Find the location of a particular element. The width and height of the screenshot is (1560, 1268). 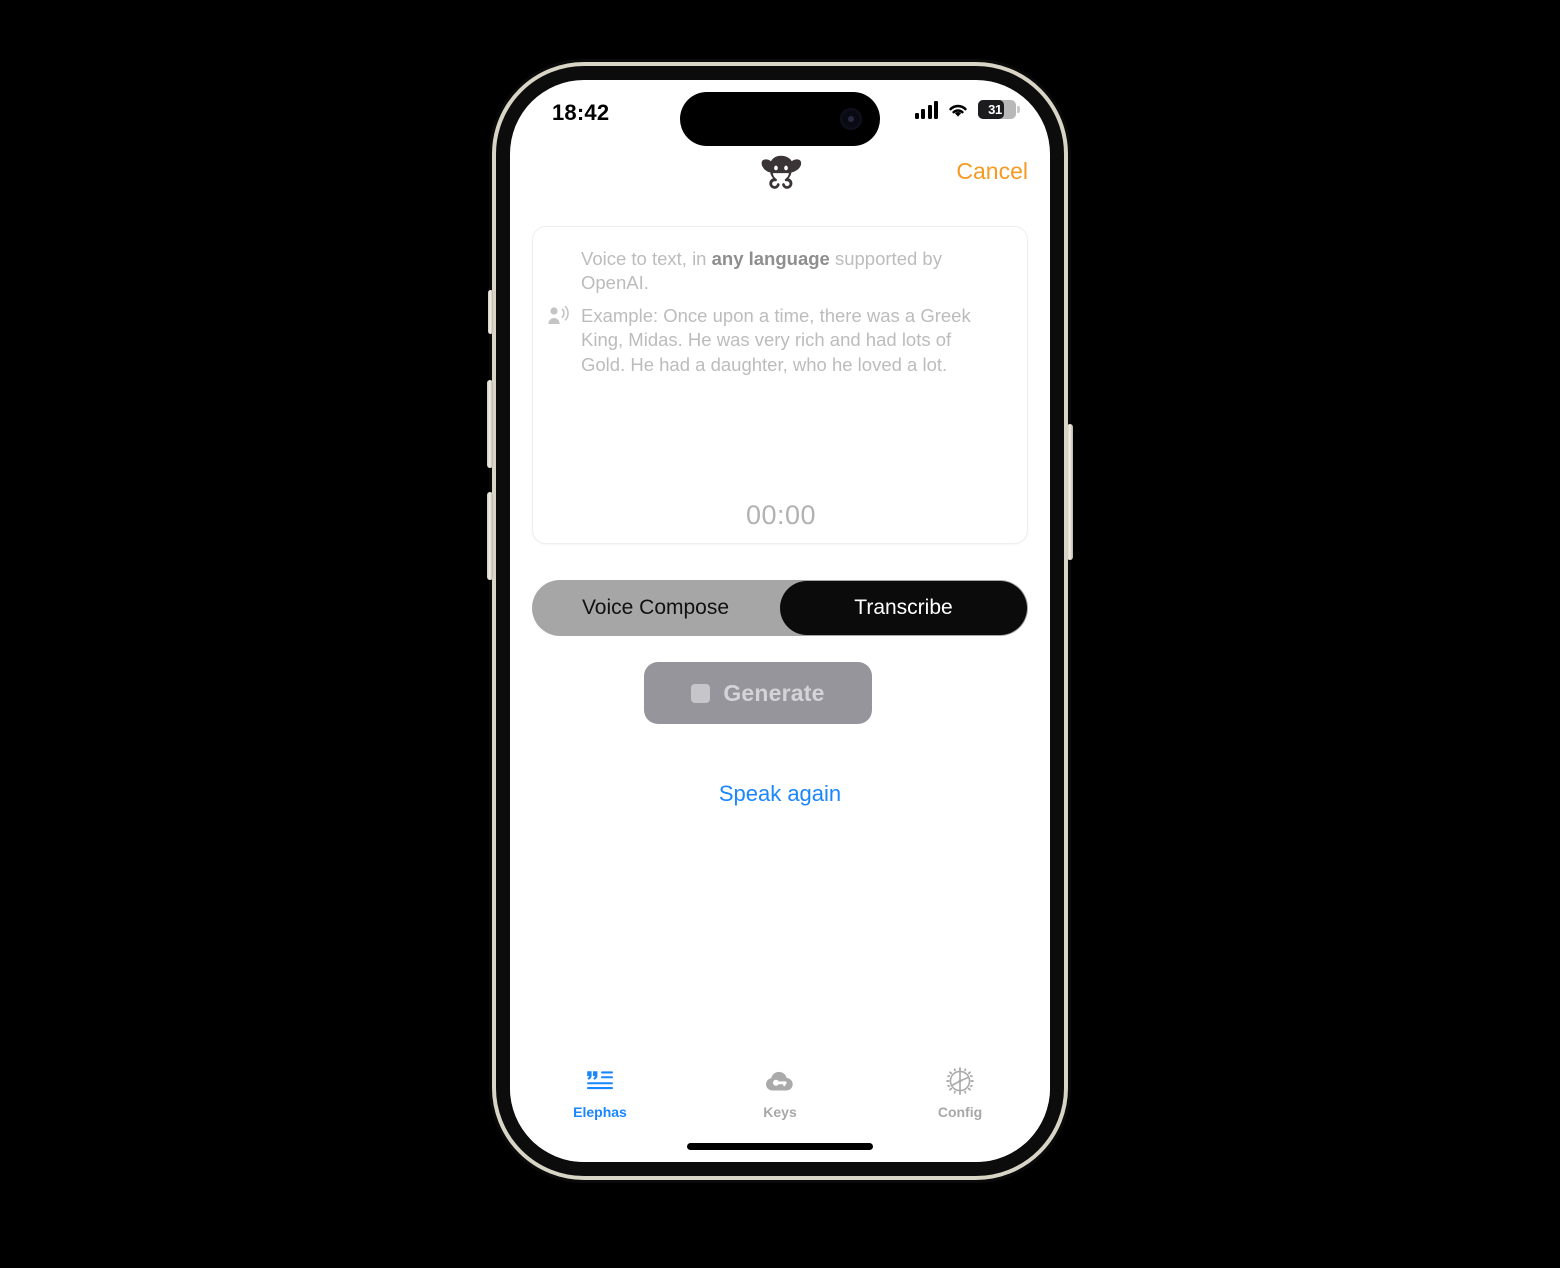

power-button is located at coordinates (1070, 492).